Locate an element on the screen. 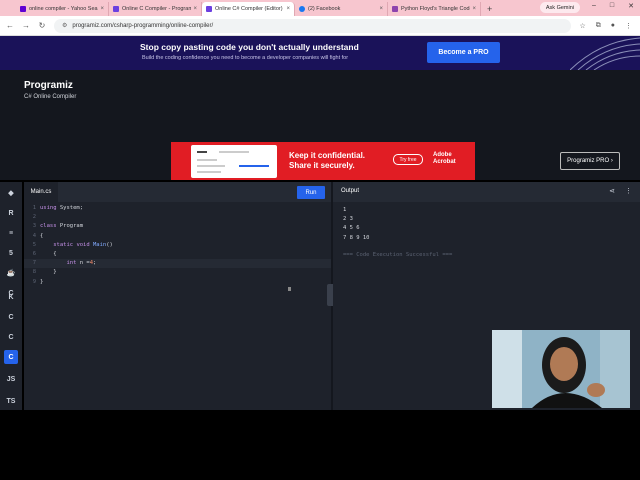 The image size is (640, 480). reload-icon: ↻ is located at coordinates (42, 25).